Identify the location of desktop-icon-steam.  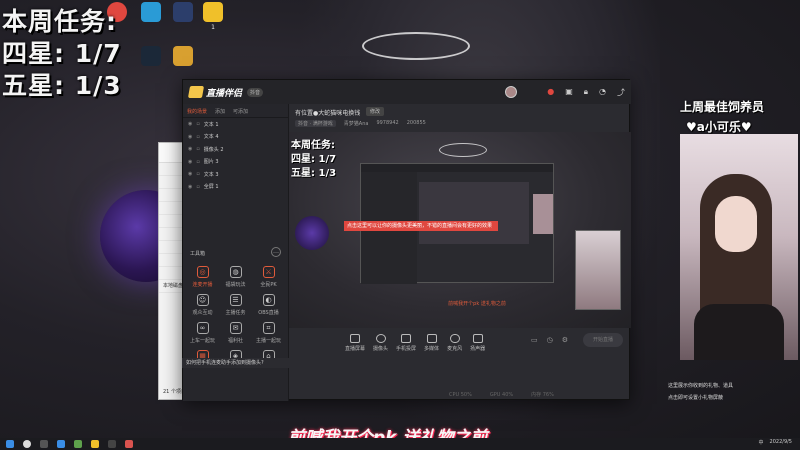
(151, 57).